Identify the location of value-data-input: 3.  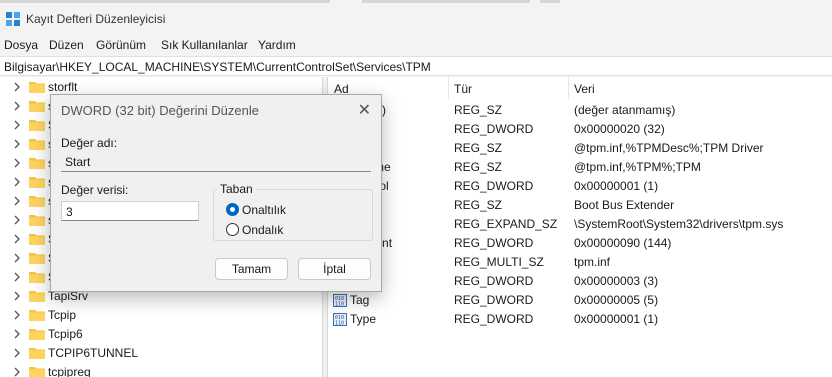
(130, 211).